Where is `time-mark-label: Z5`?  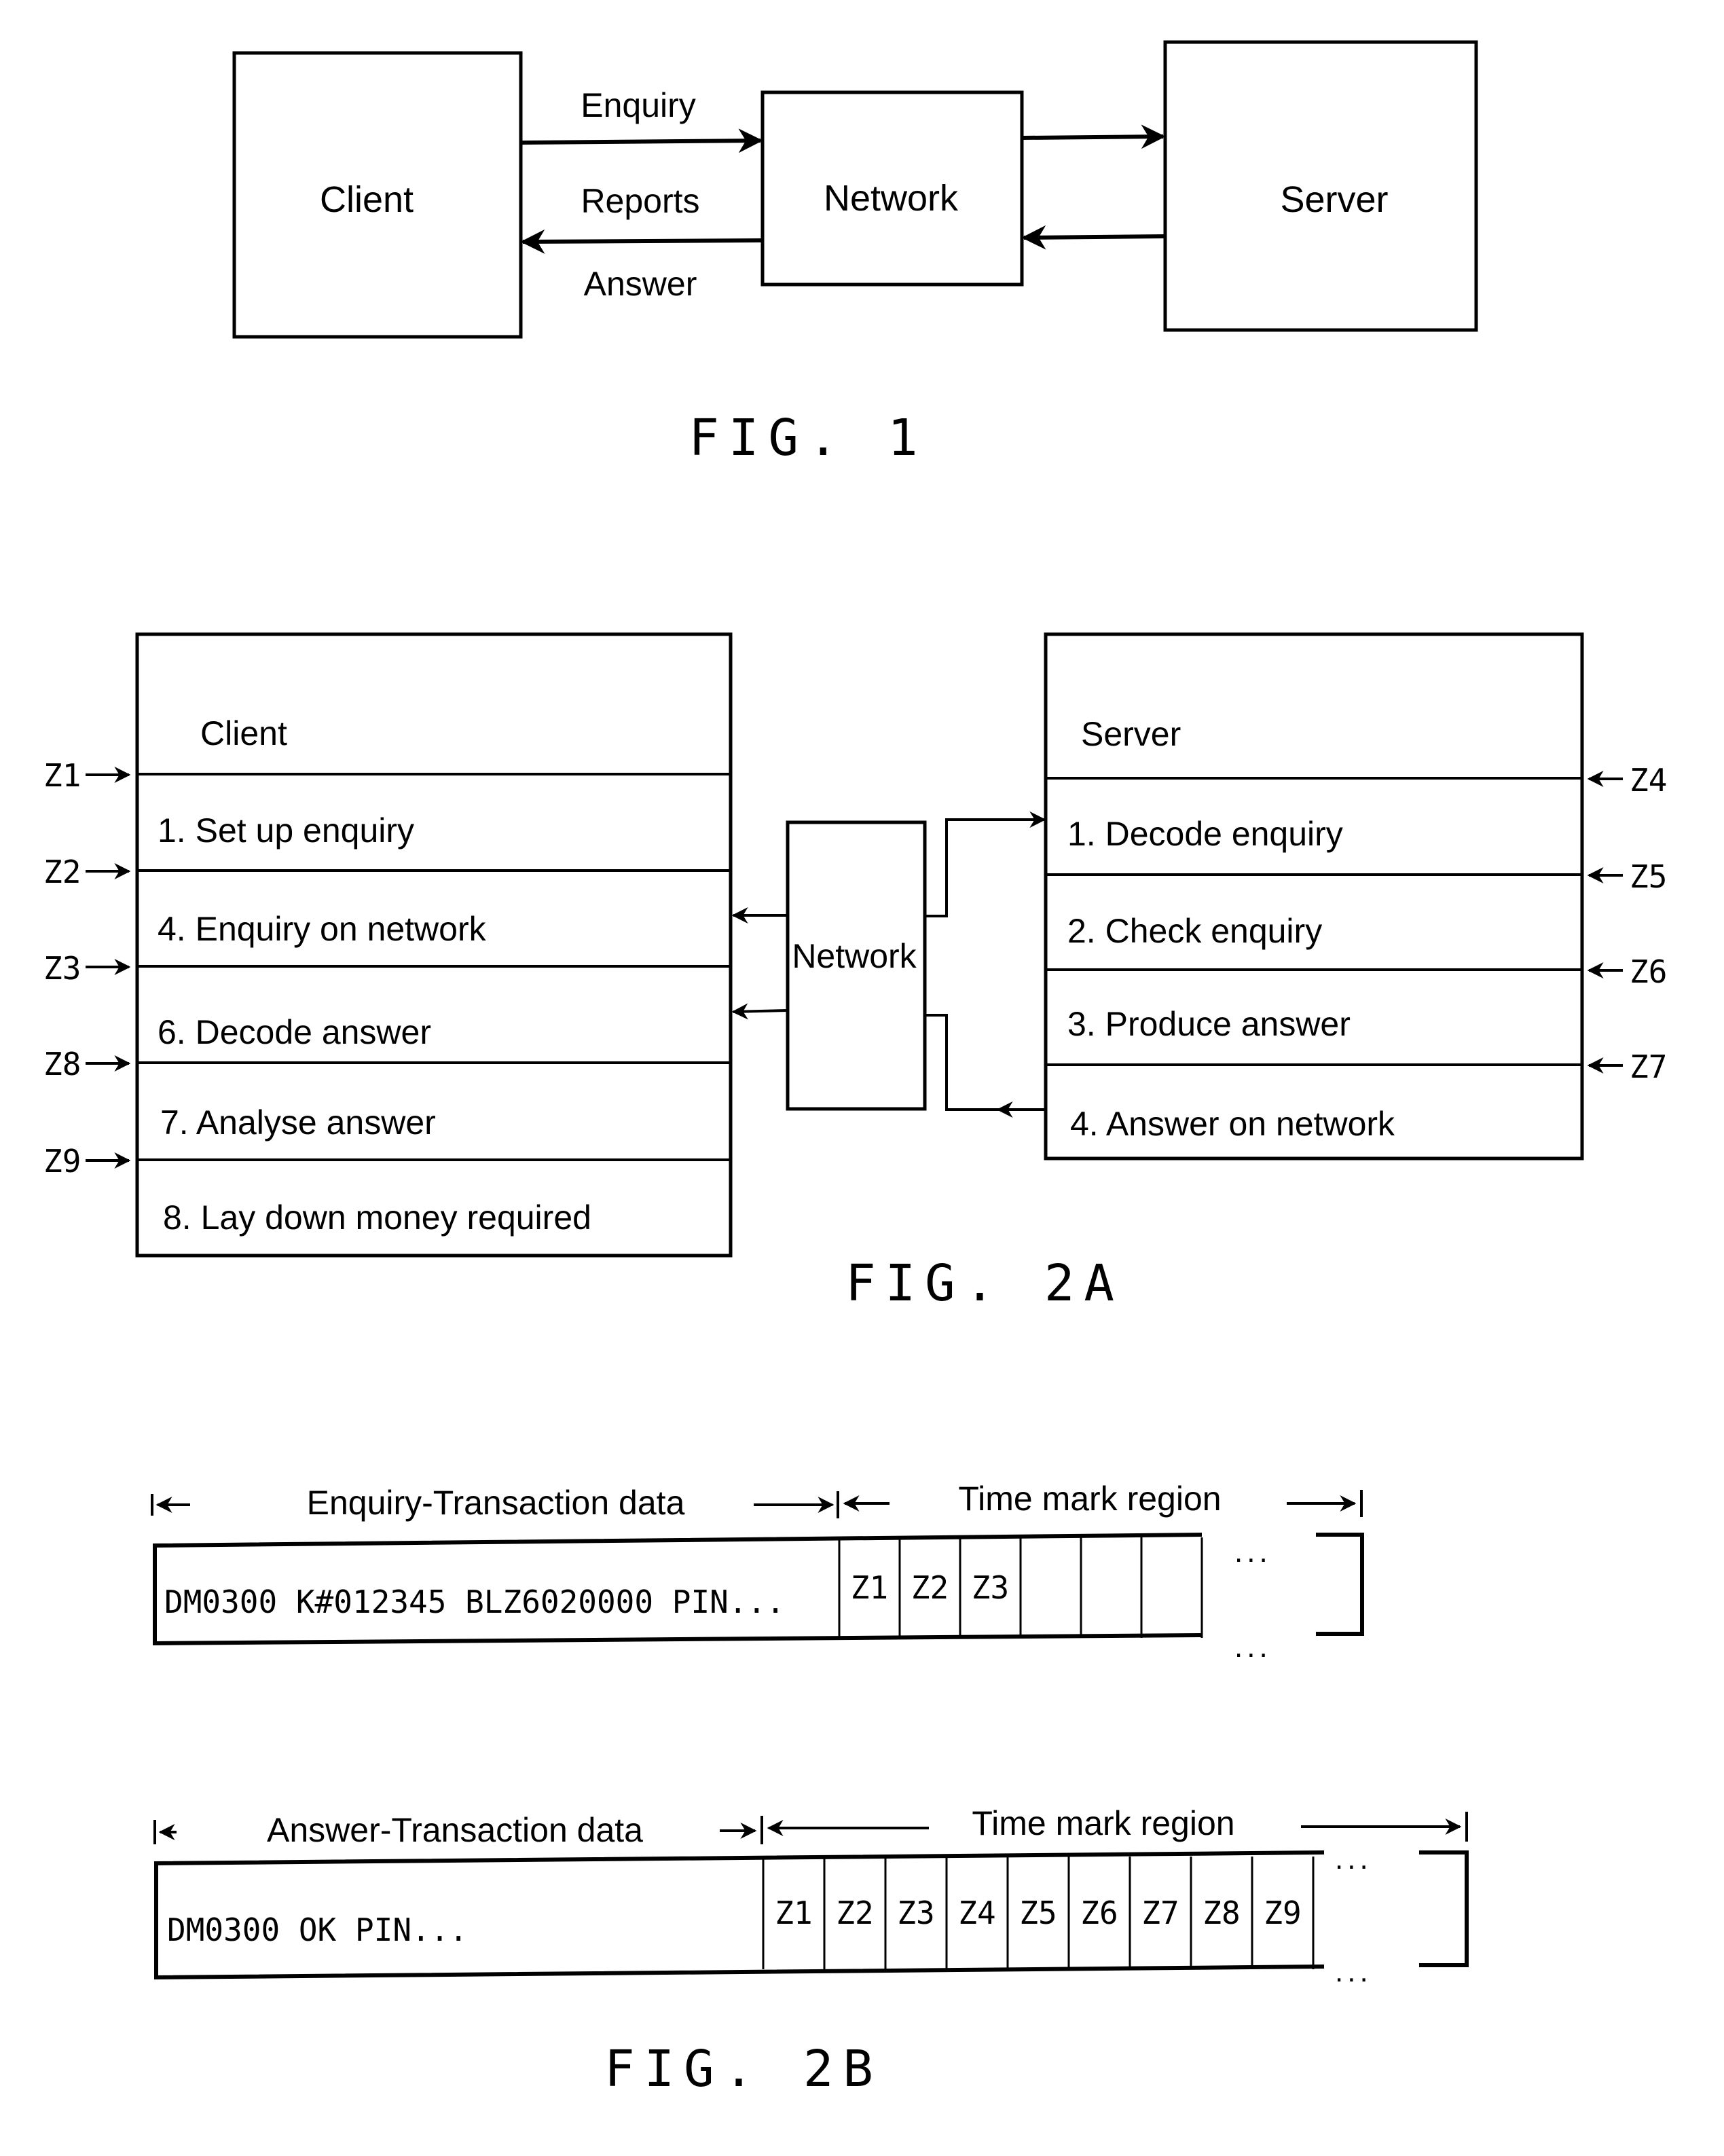 time-mark-label: Z5 is located at coordinates (1649, 877).